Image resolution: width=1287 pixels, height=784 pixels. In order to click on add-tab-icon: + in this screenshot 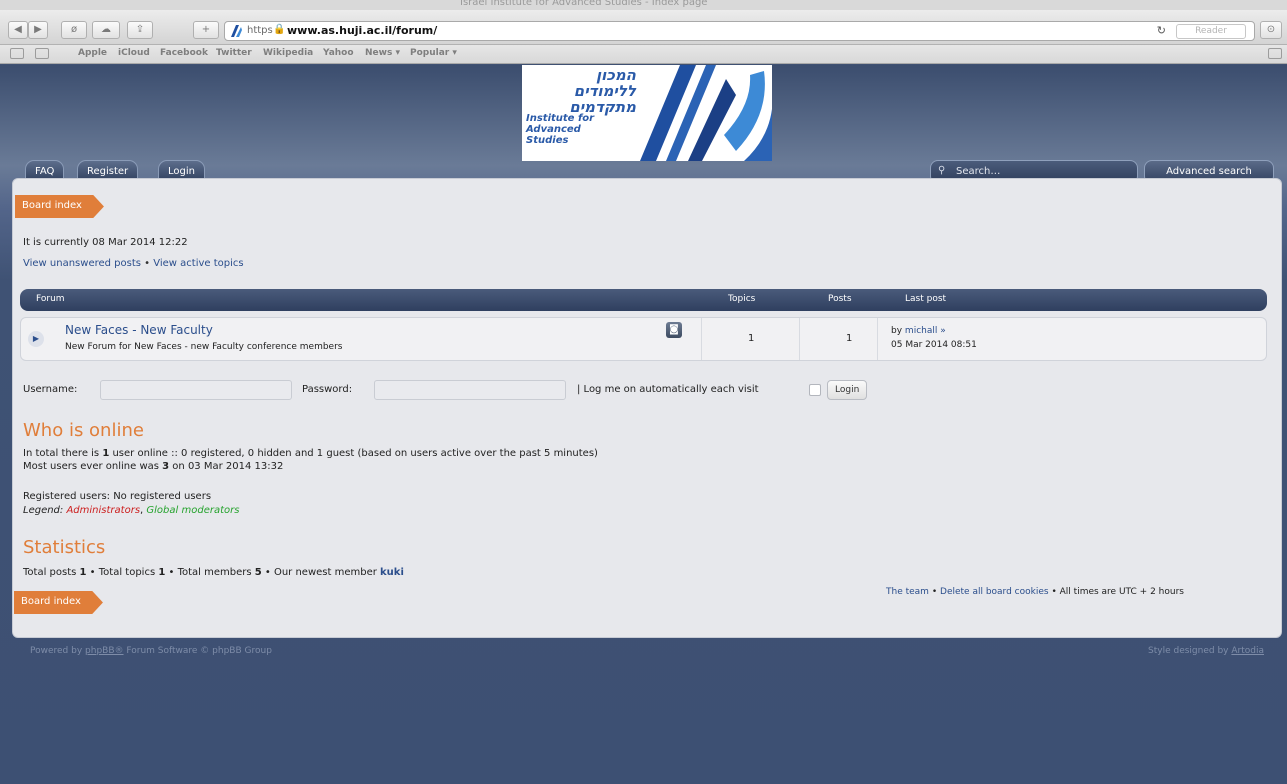, I will do `click(206, 29)`.